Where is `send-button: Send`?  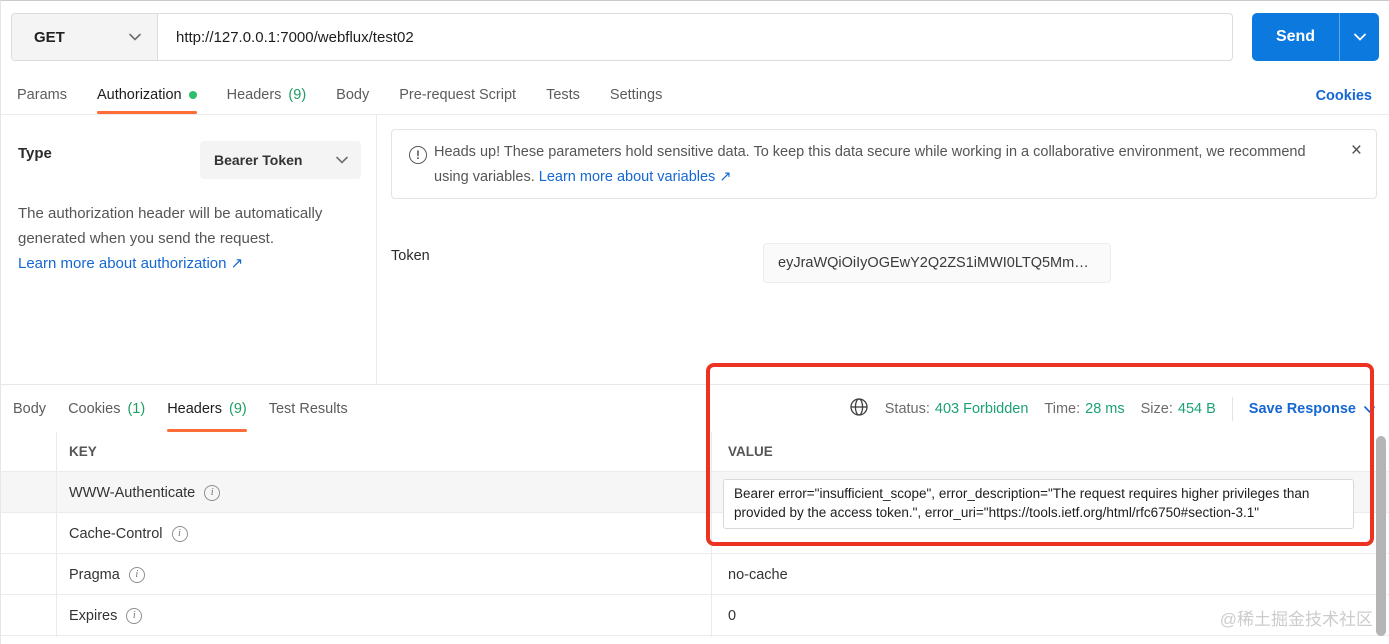
send-button: Send is located at coordinates (1295, 37).